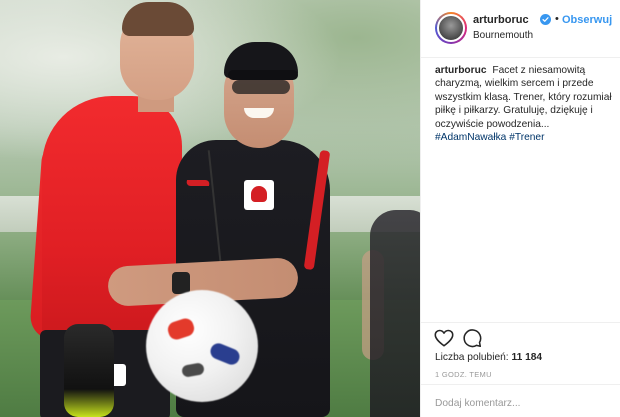  I want to click on comment-input, so click(523, 403).